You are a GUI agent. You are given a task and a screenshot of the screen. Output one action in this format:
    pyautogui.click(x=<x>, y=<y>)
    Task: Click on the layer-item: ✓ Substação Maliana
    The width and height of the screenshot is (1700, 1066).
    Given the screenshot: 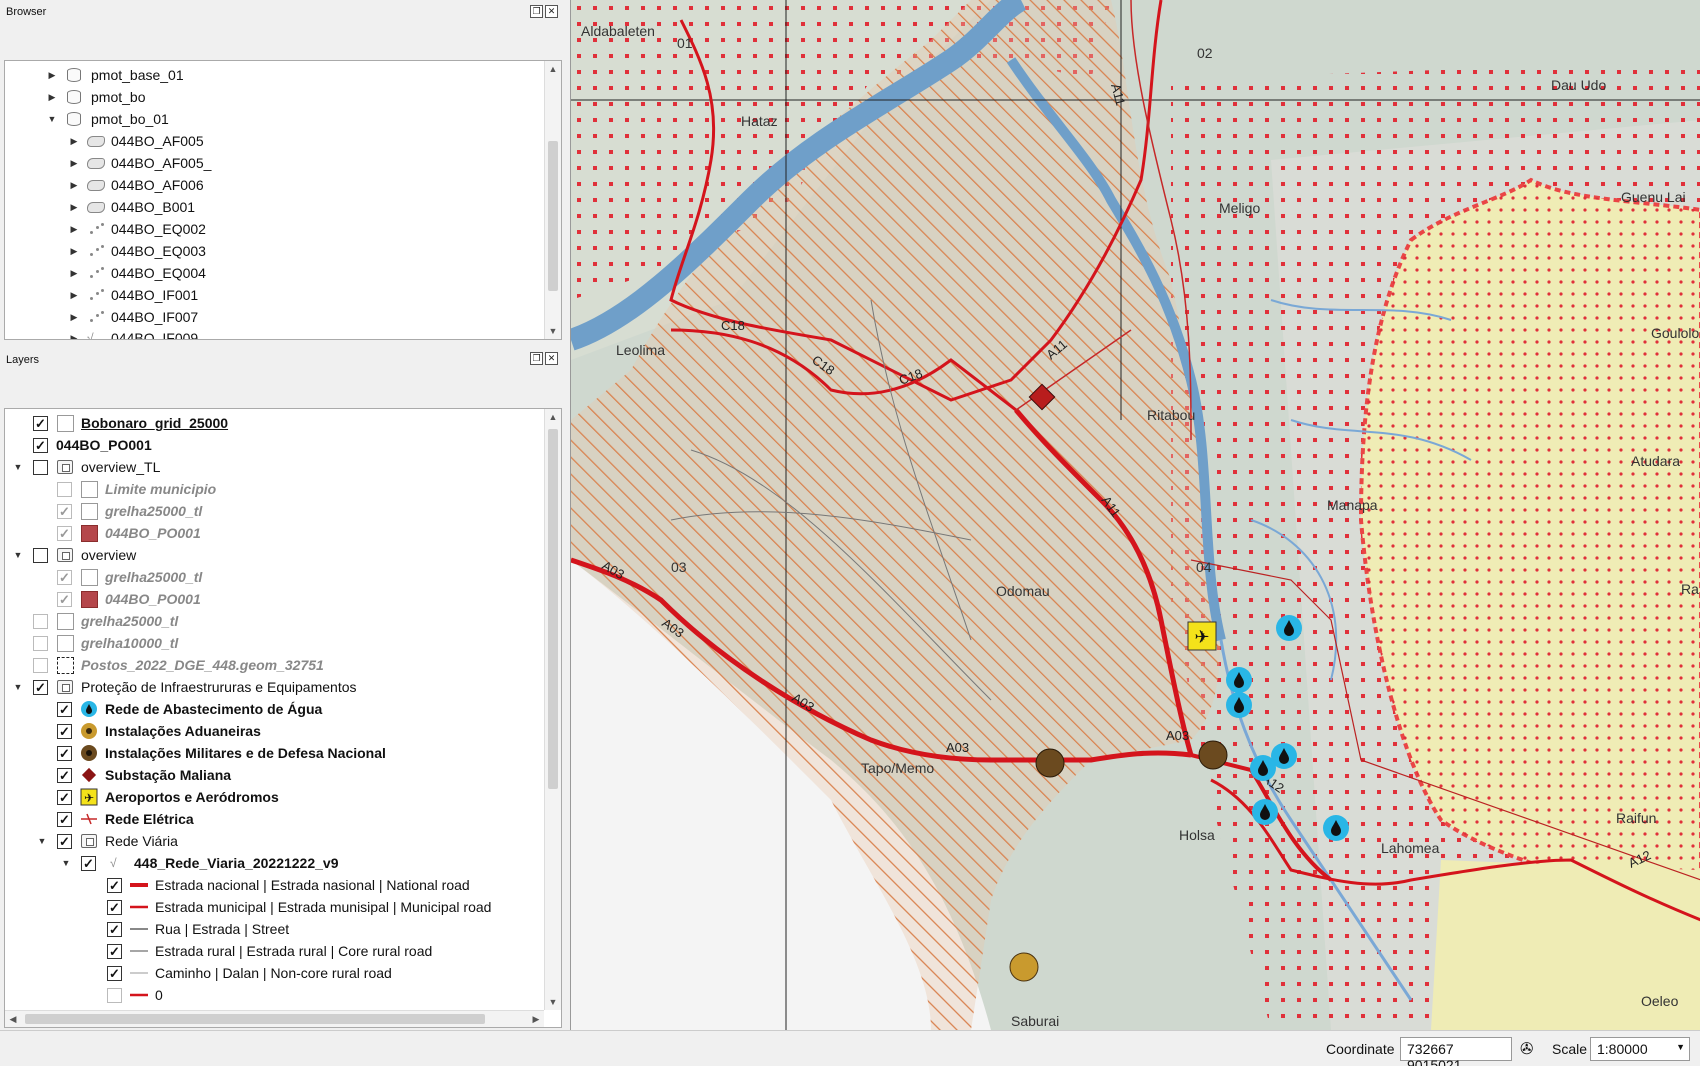 What is the action you would take?
    pyautogui.click(x=144, y=775)
    